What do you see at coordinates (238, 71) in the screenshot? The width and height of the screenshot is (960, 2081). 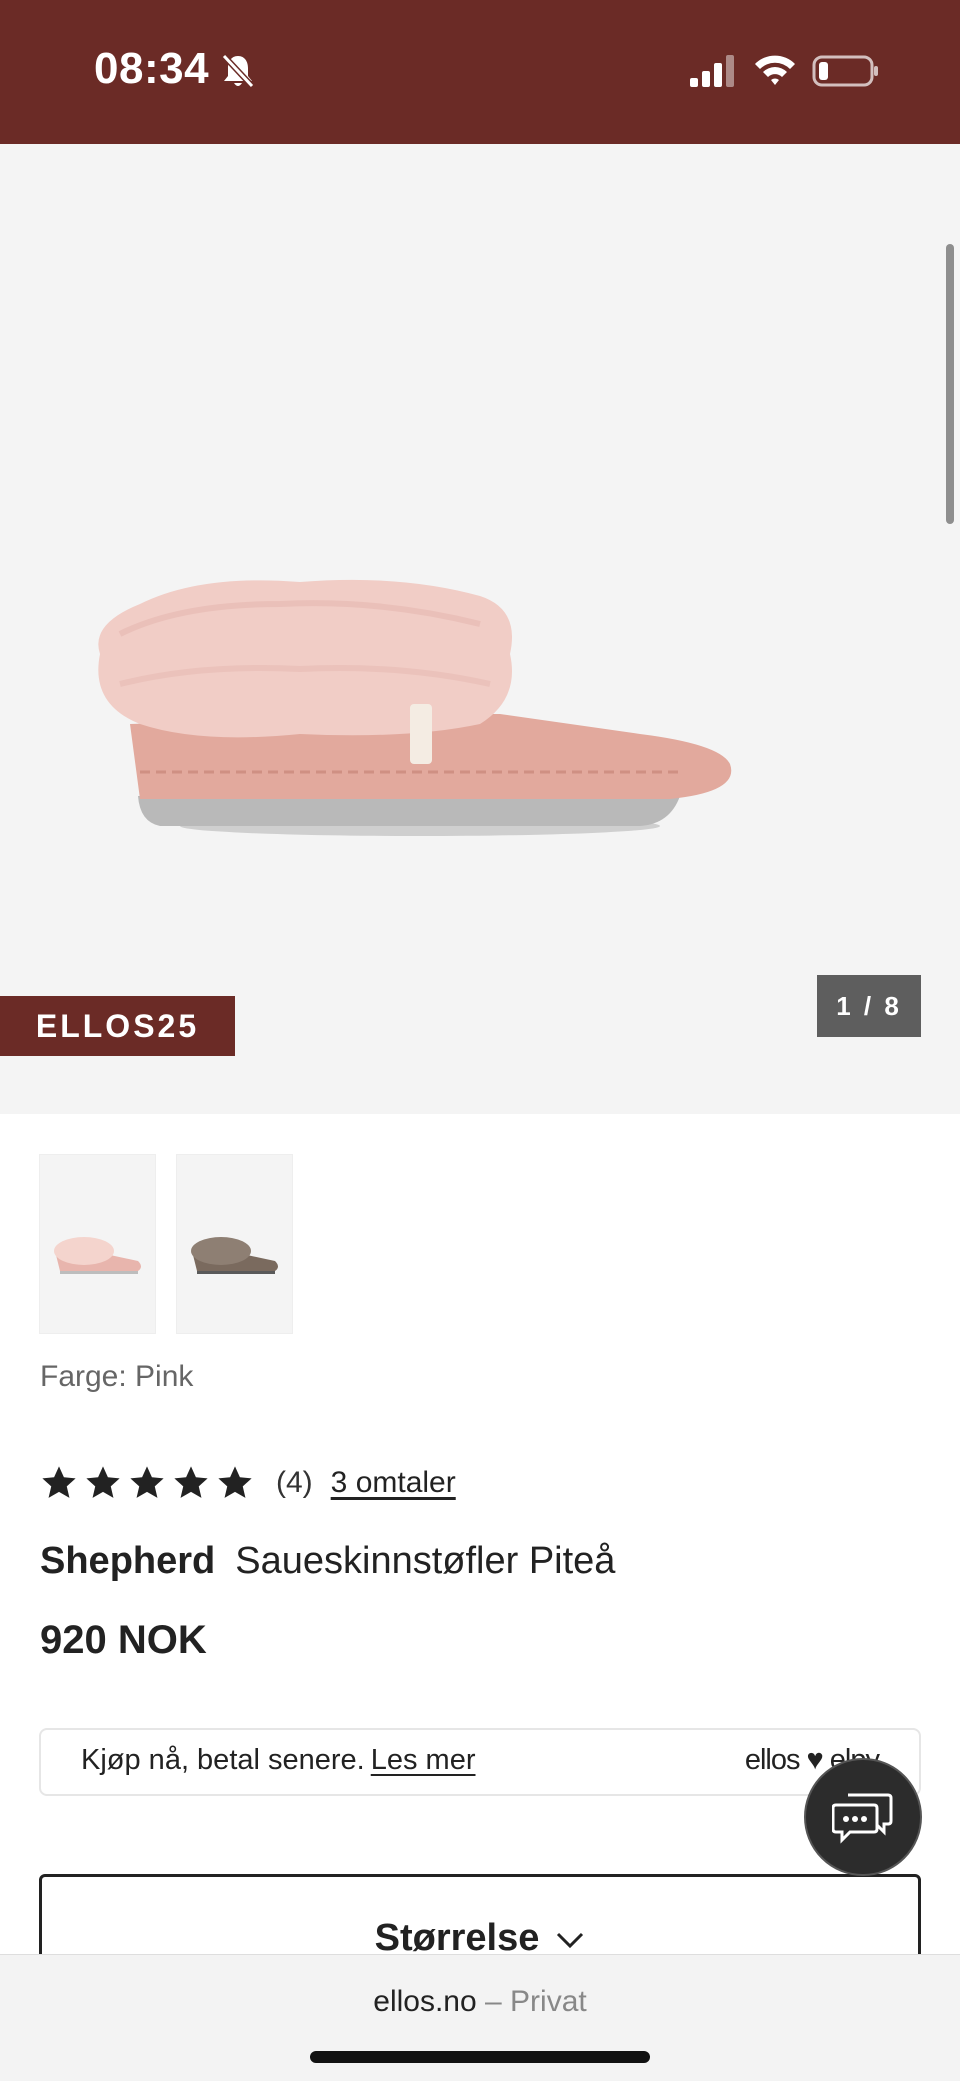 I see `bell-slash-icon` at bounding box center [238, 71].